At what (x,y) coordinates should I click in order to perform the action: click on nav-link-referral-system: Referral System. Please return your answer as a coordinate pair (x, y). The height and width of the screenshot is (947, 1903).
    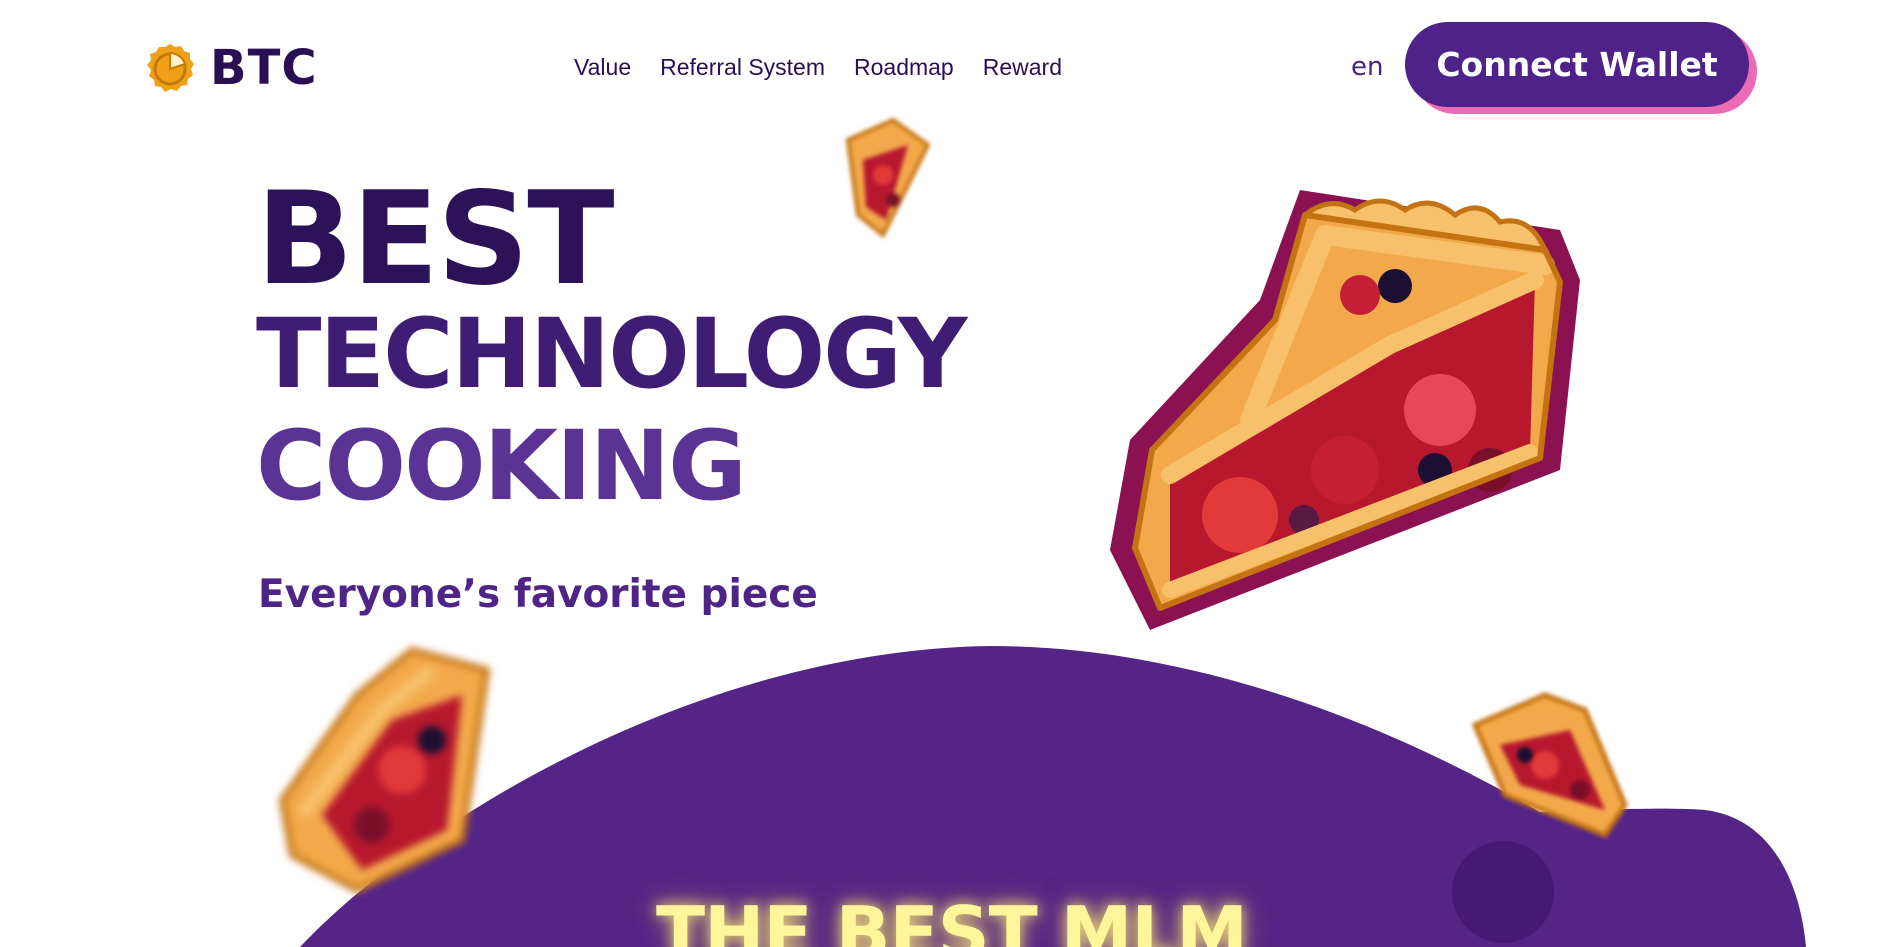
    Looking at the image, I should click on (742, 67).